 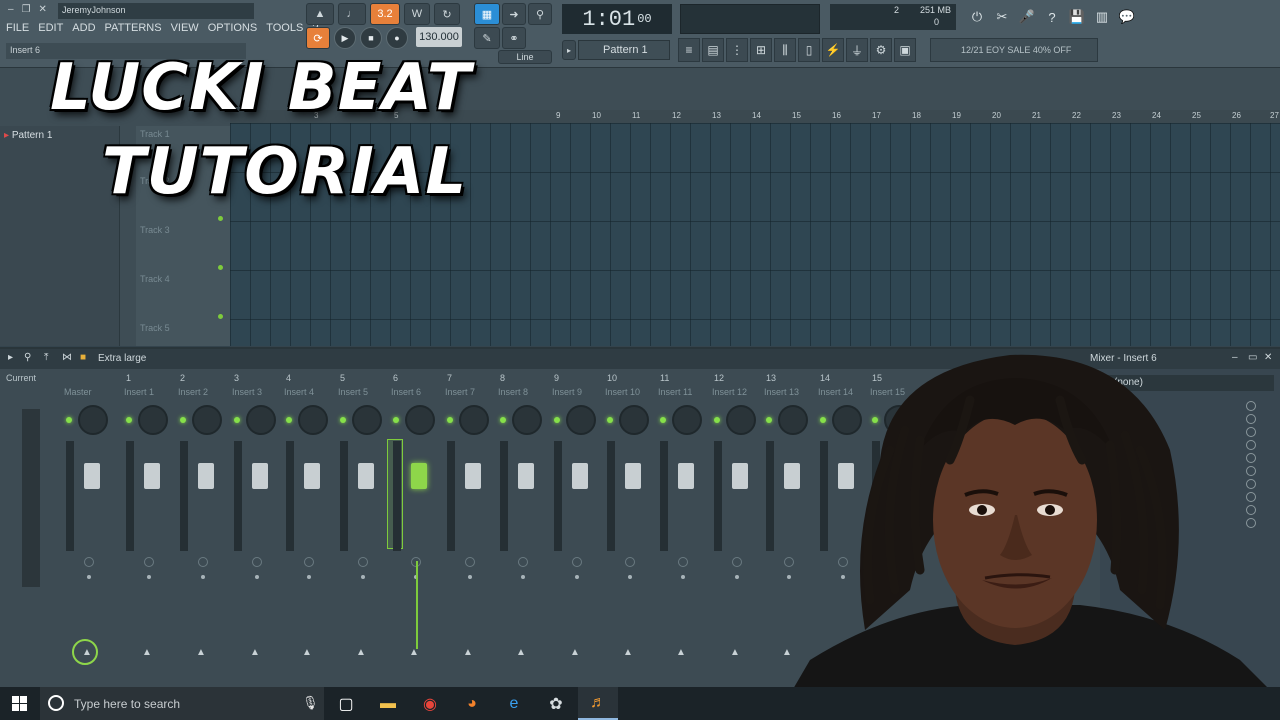 I want to click on windows-start-icon, so click(x=19, y=703).